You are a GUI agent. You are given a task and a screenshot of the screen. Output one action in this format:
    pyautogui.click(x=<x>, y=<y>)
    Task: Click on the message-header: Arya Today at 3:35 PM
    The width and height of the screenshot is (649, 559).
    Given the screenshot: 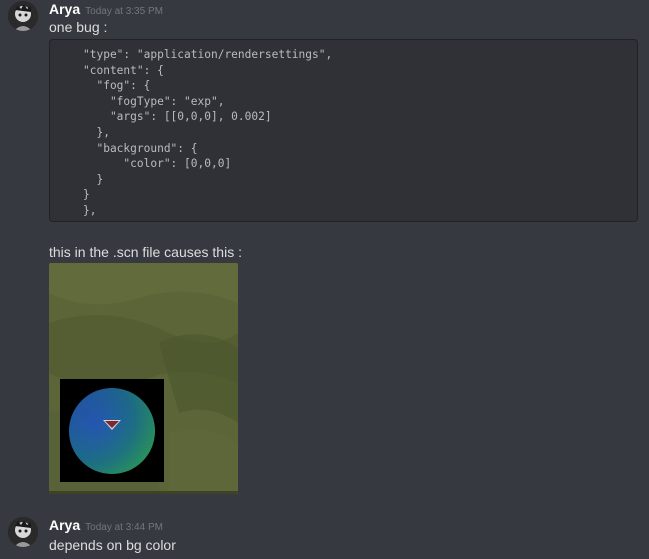 What is the action you would take?
    pyautogui.click(x=106, y=10)
    